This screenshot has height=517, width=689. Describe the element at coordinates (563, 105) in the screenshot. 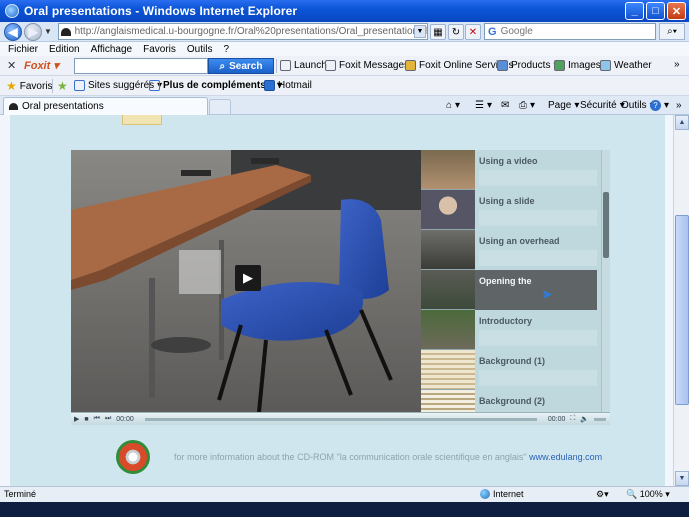

I see `page-menu: Page ▾` at that location.